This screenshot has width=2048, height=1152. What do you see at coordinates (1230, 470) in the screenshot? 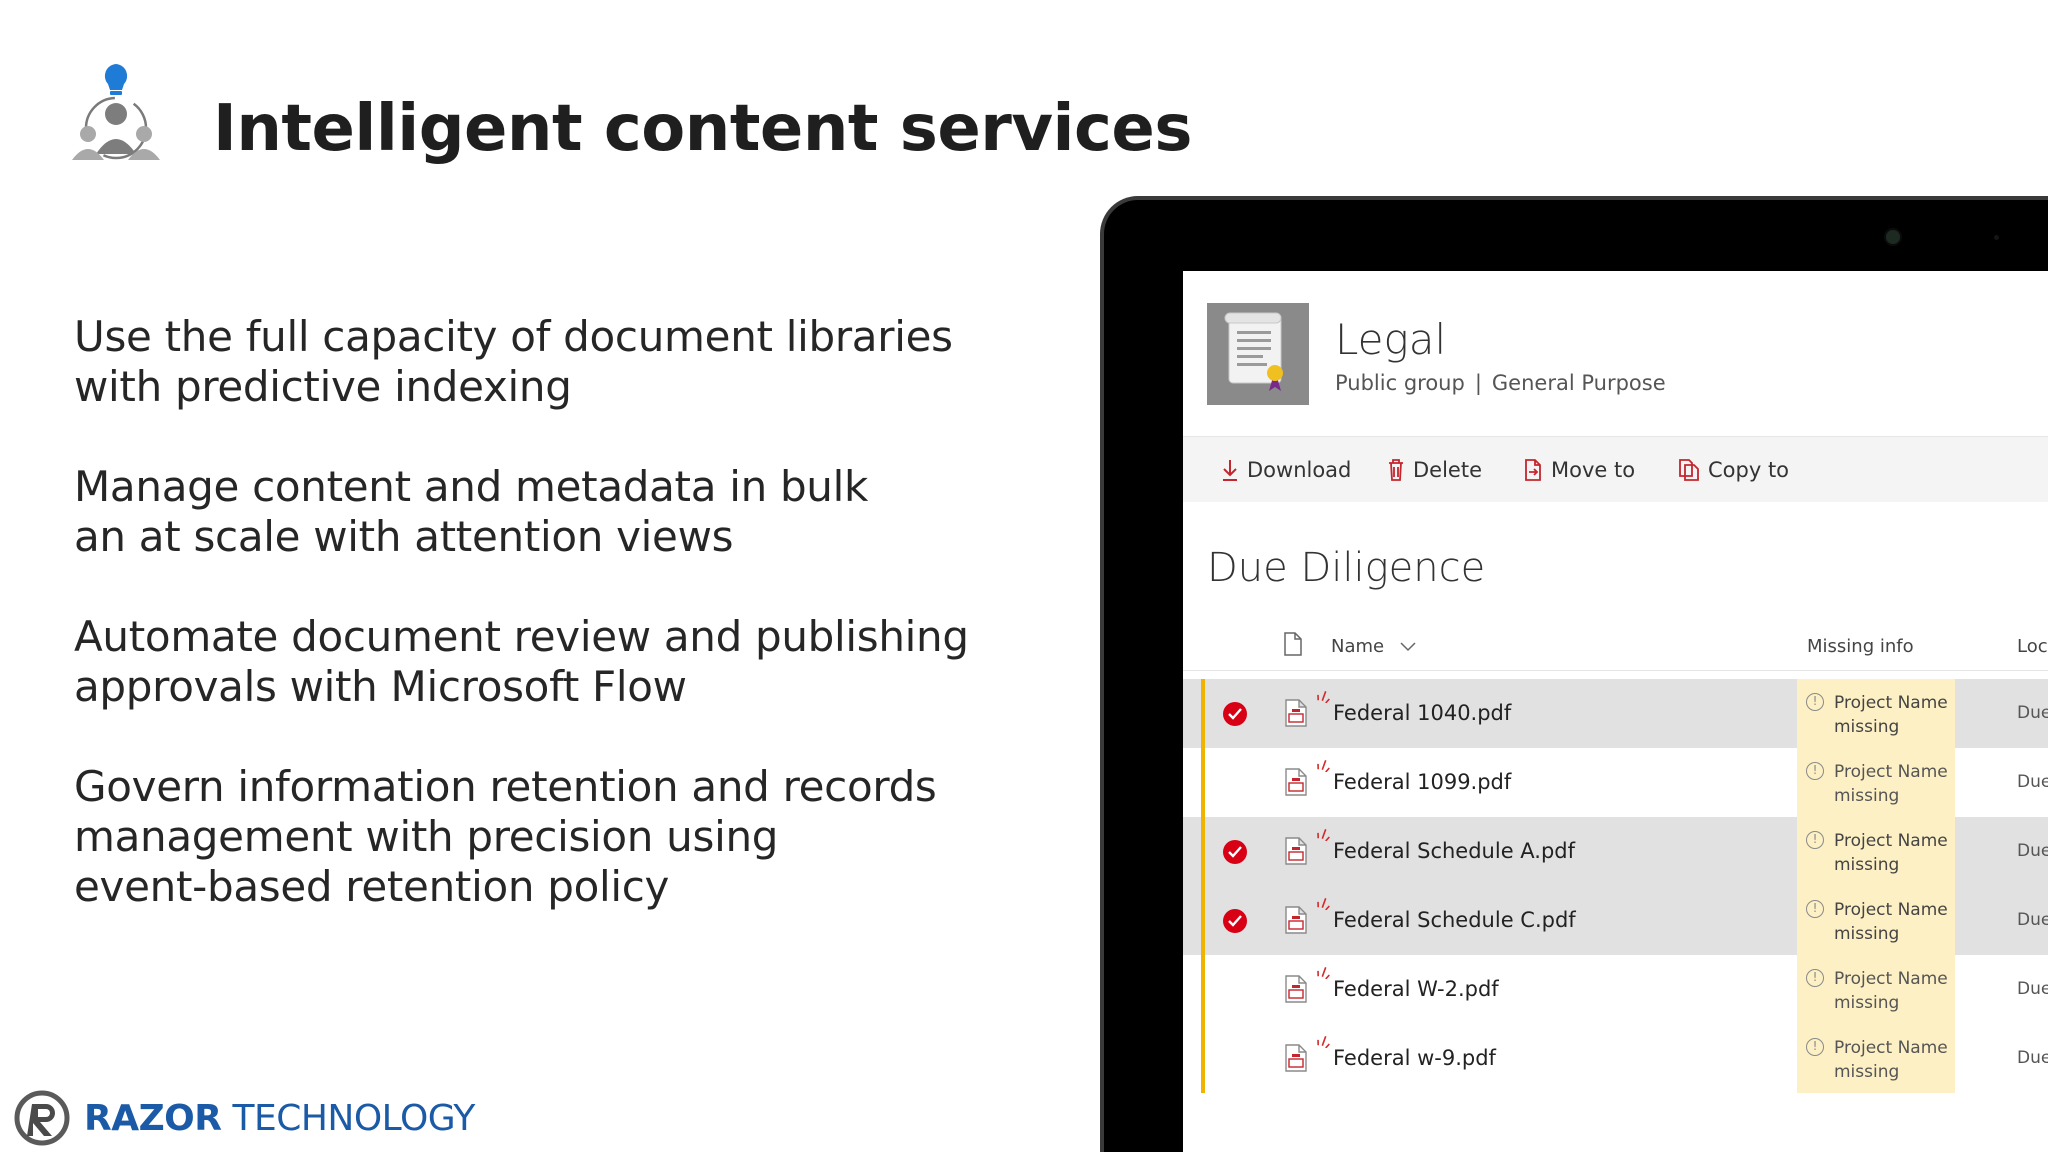
I see `download-icon` at bounding box center [1230, 470].